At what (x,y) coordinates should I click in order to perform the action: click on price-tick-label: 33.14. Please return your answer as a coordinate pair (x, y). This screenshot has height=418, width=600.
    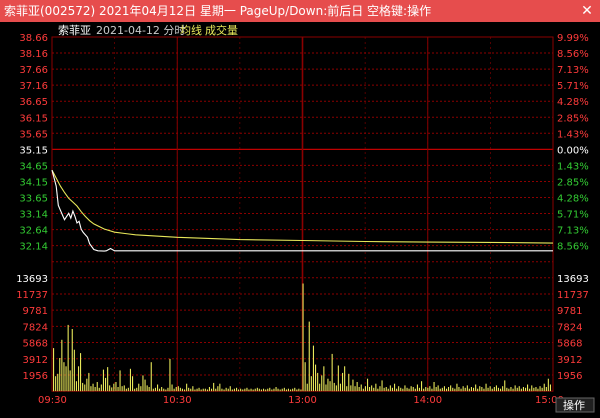
    Looking at the image, I should click on (33, 215).